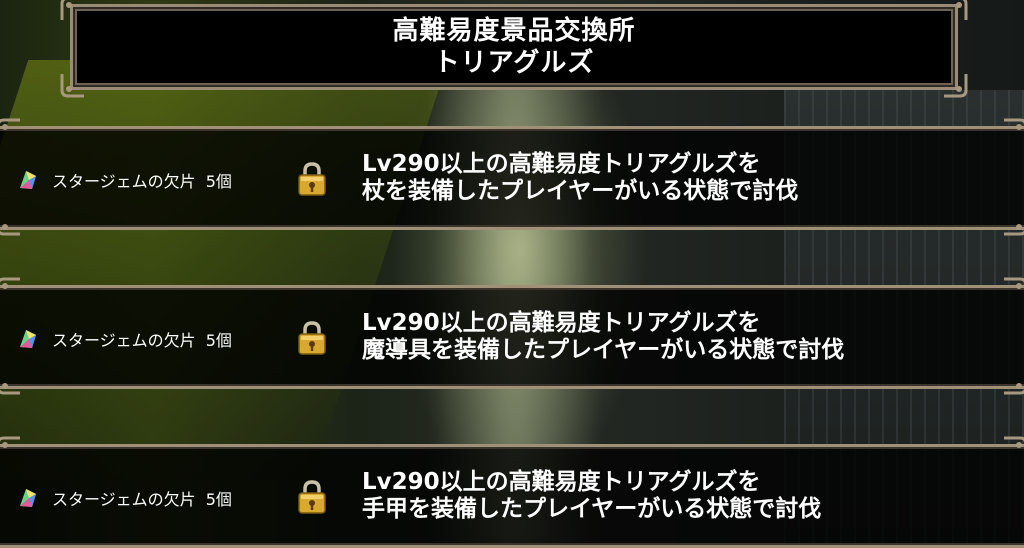 This screenshot has width=1024, height=548. I want to click on unlock-condition-line-2: 魔導具を装備したプレイヤーがいる状態で討伐, so click(603, 350).